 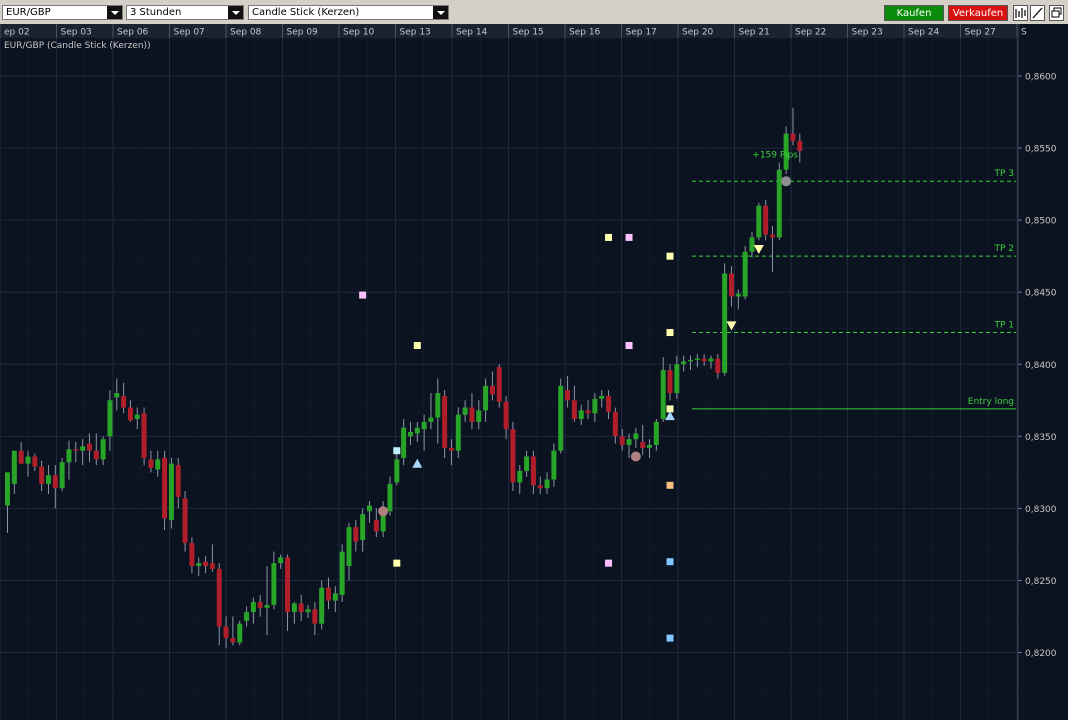 What do you see at coordinates (1041, 294) in the screenshot?
I see `price-tick-label: 0,8450` at bounding box center [1041, 294].